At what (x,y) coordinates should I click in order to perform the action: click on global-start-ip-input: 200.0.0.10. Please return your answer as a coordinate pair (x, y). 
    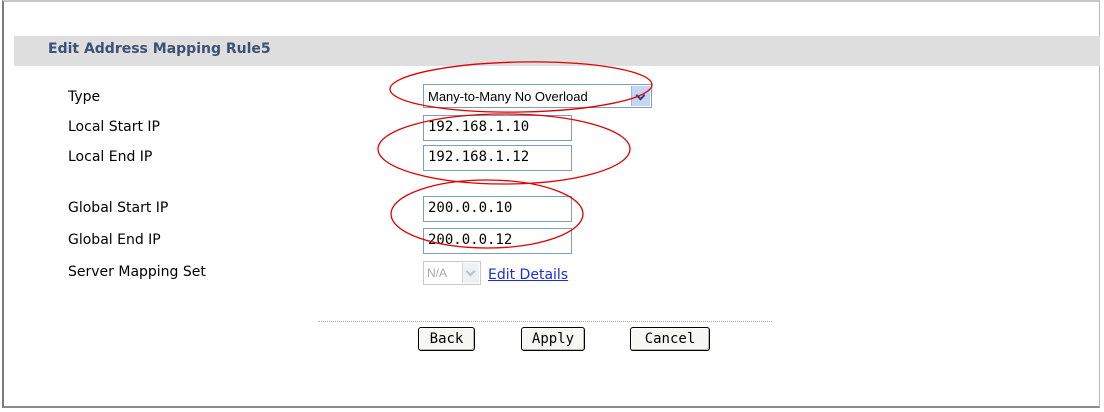
    Looking at the image, I should click on (497, 209).